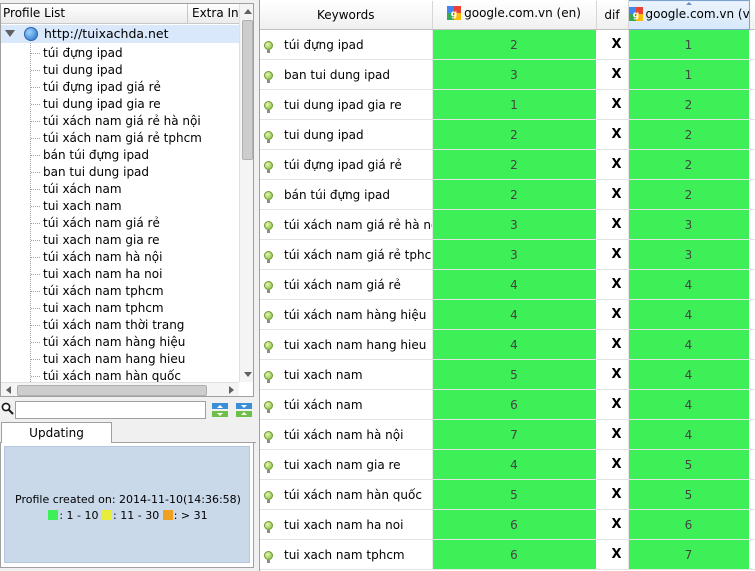  What do you see at coordinates (120, 70) in the screenshot?
I see `tree-item: tui dung ipad` at bounding box center [120, 70].